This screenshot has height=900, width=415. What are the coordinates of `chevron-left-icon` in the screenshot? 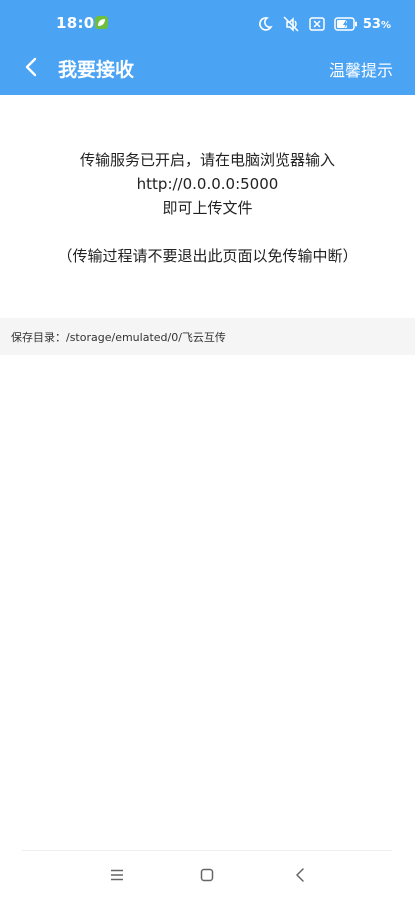 It's located at (31, 67).